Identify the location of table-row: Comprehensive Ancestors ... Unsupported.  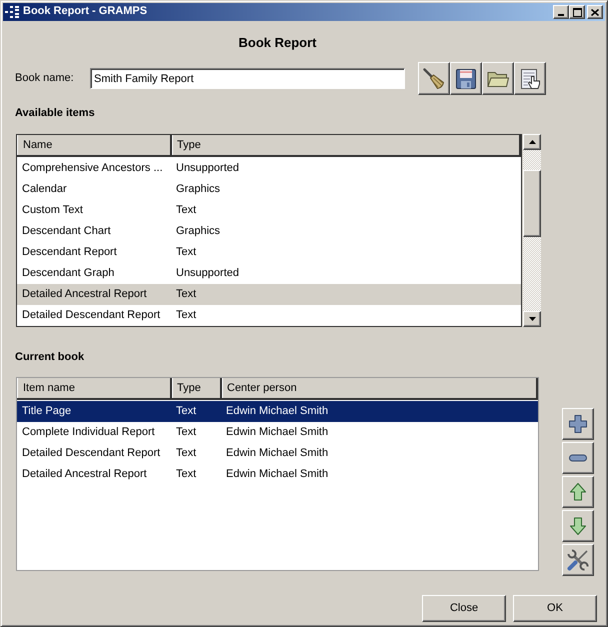
(269, 168).